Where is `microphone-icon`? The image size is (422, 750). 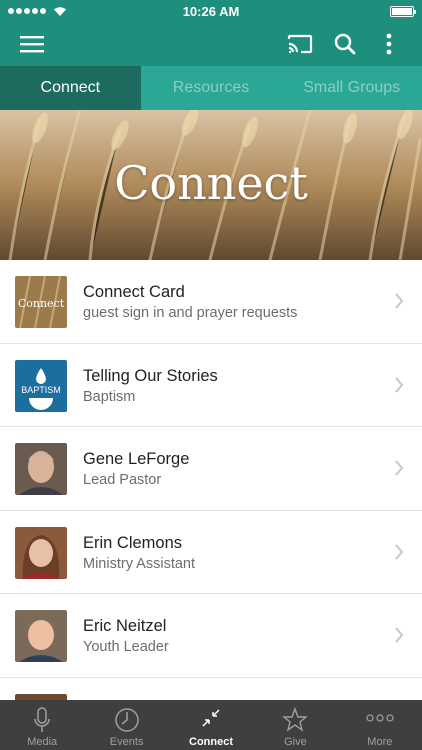 microphone-icon is located at coordinates (42, 719).